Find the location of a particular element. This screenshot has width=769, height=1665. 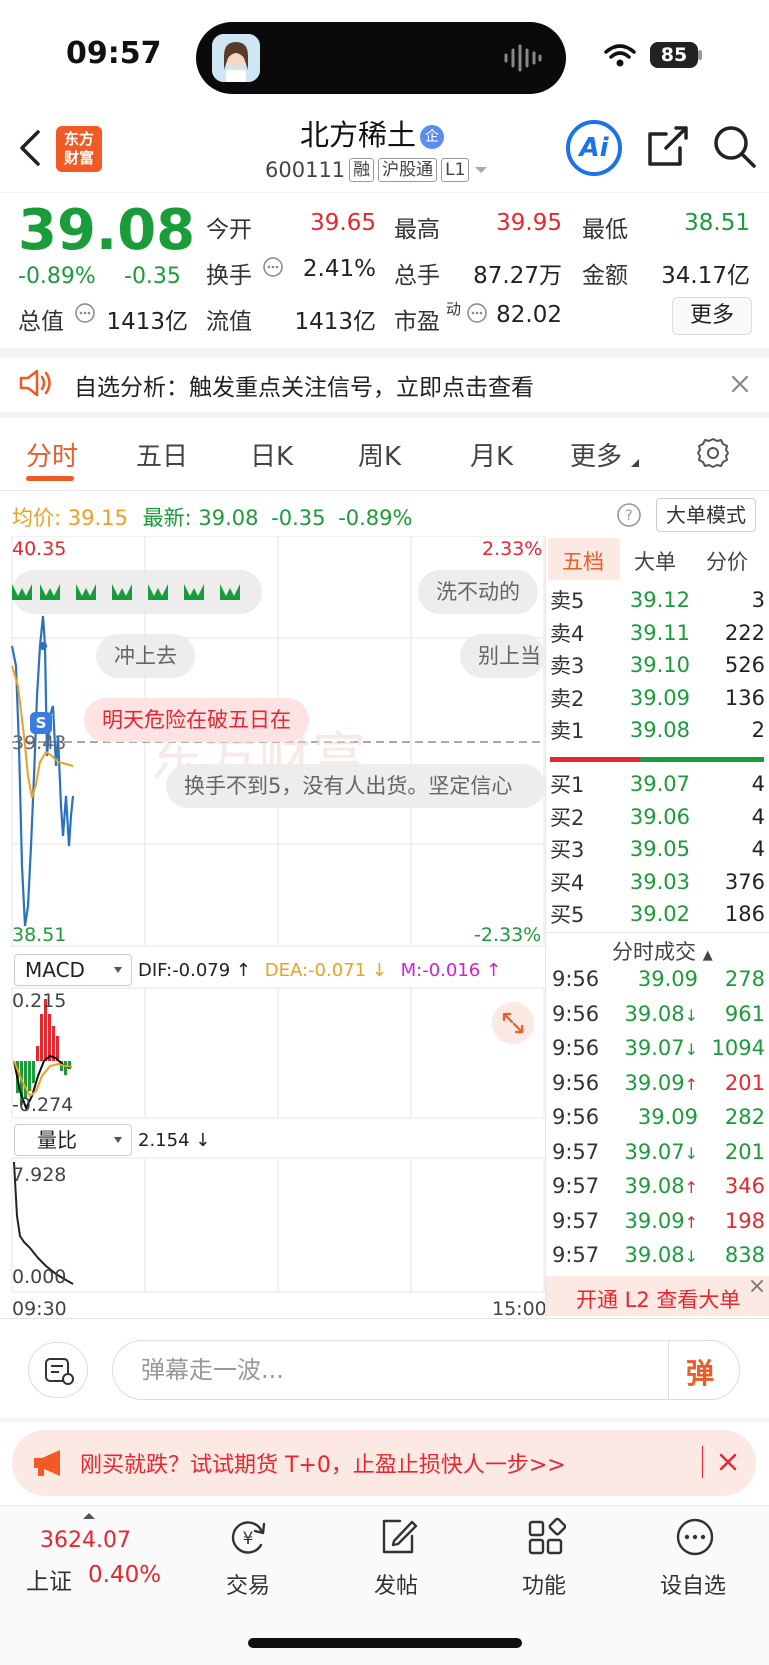

apps-icon is located at coordinates (546, 1537).